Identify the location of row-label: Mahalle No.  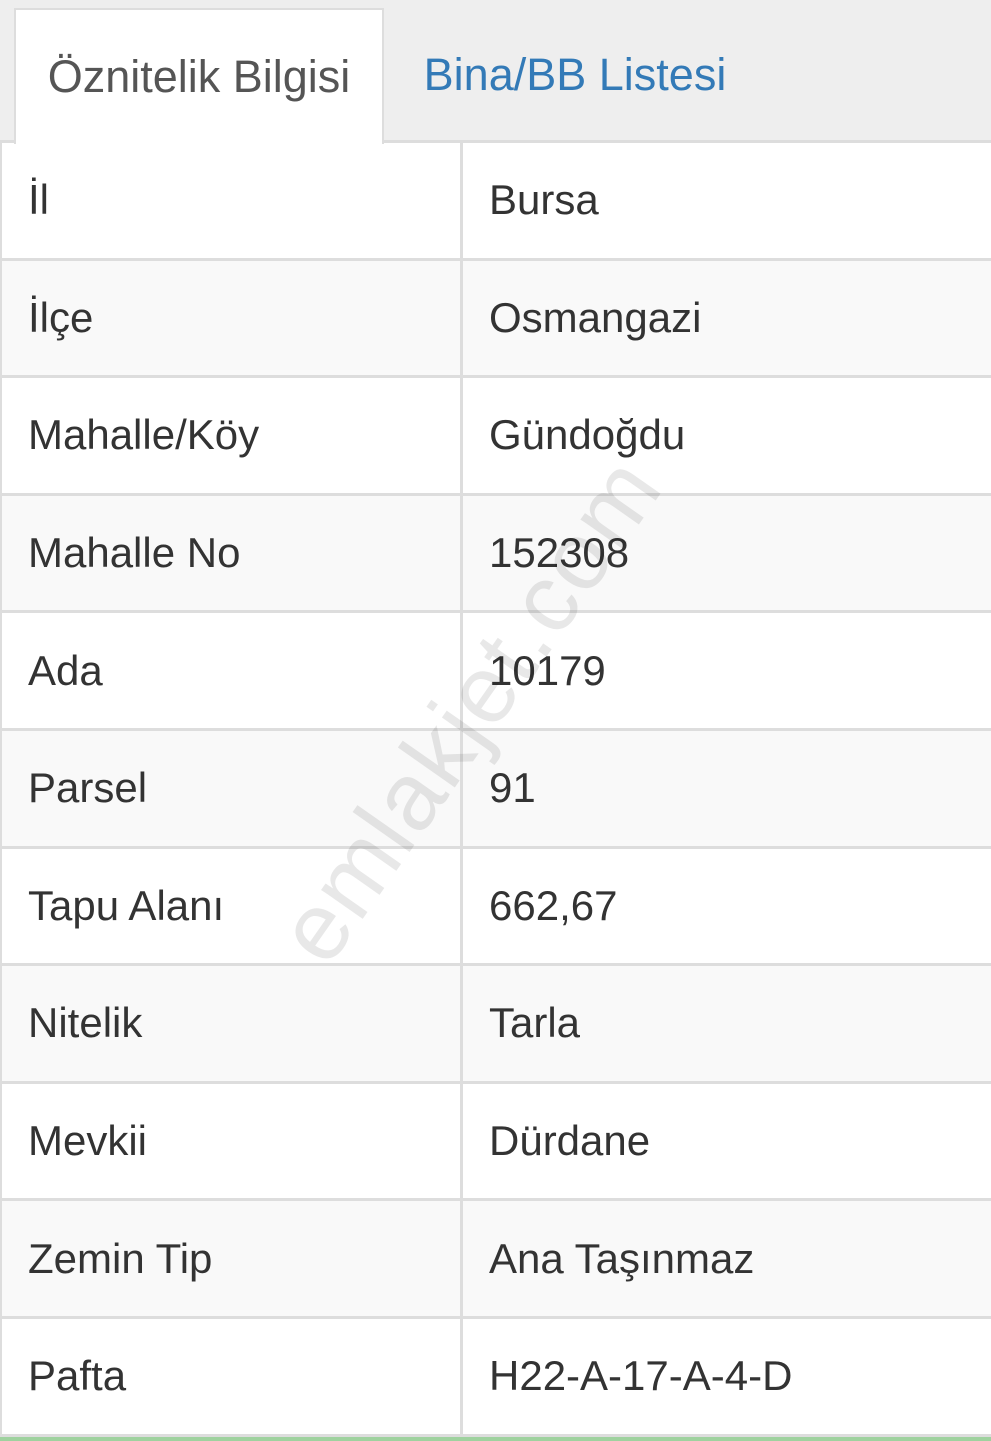
(232, 553).